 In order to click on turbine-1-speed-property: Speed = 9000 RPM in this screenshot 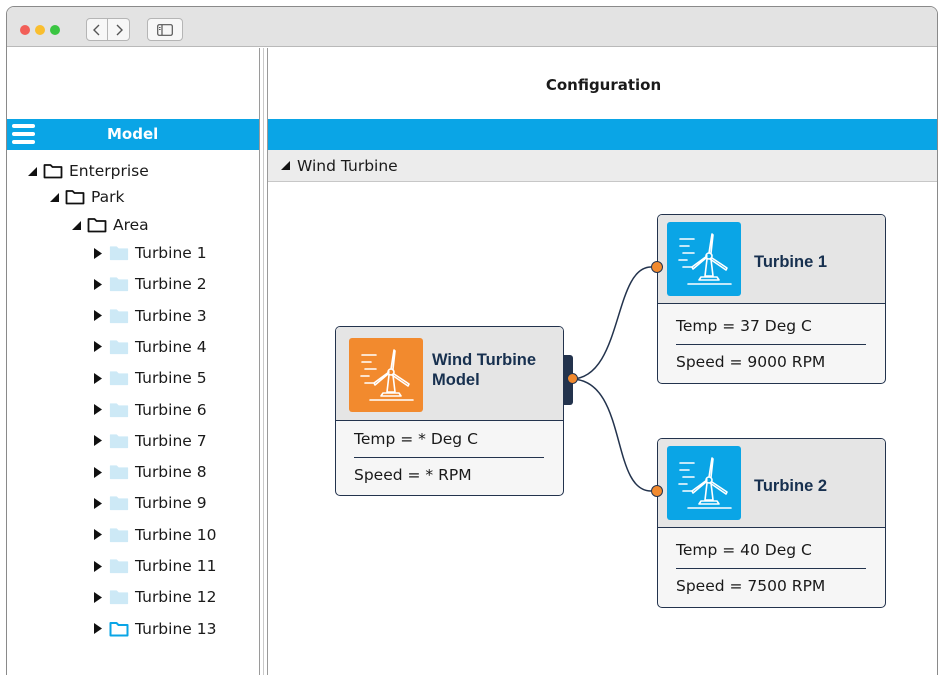, I will do `click(751, 362)`.